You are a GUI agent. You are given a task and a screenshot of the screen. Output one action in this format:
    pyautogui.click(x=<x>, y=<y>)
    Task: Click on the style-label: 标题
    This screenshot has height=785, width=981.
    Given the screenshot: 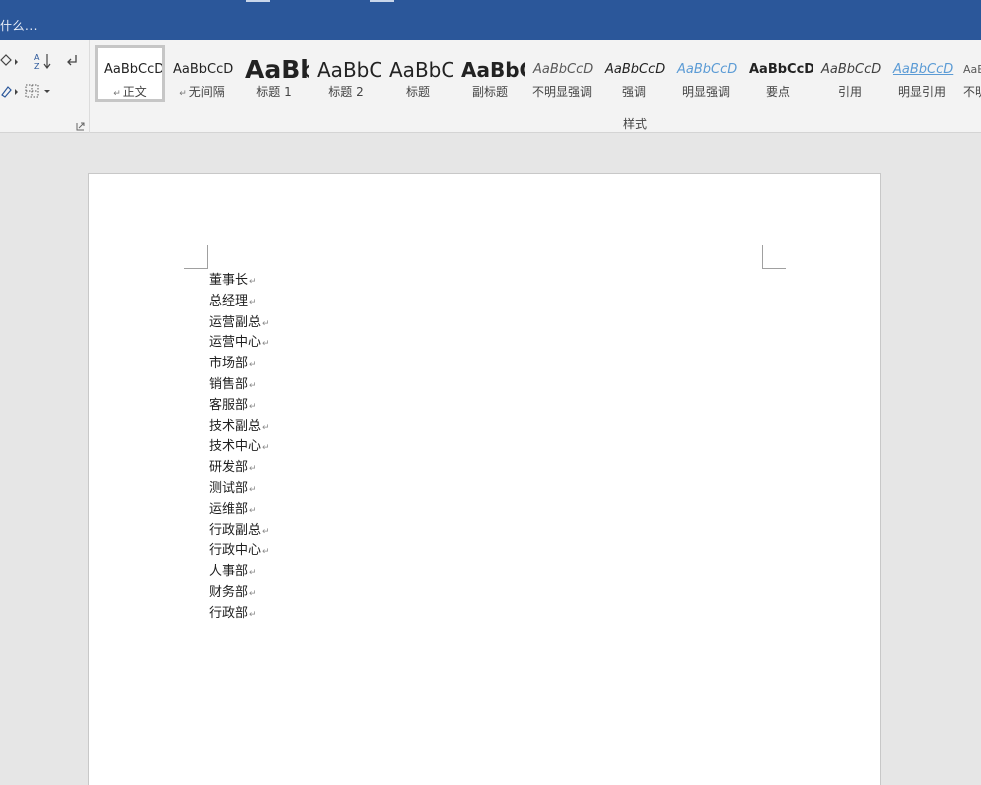 What is the action you would take?
    pyautogui.click(x=417, y=92)
    